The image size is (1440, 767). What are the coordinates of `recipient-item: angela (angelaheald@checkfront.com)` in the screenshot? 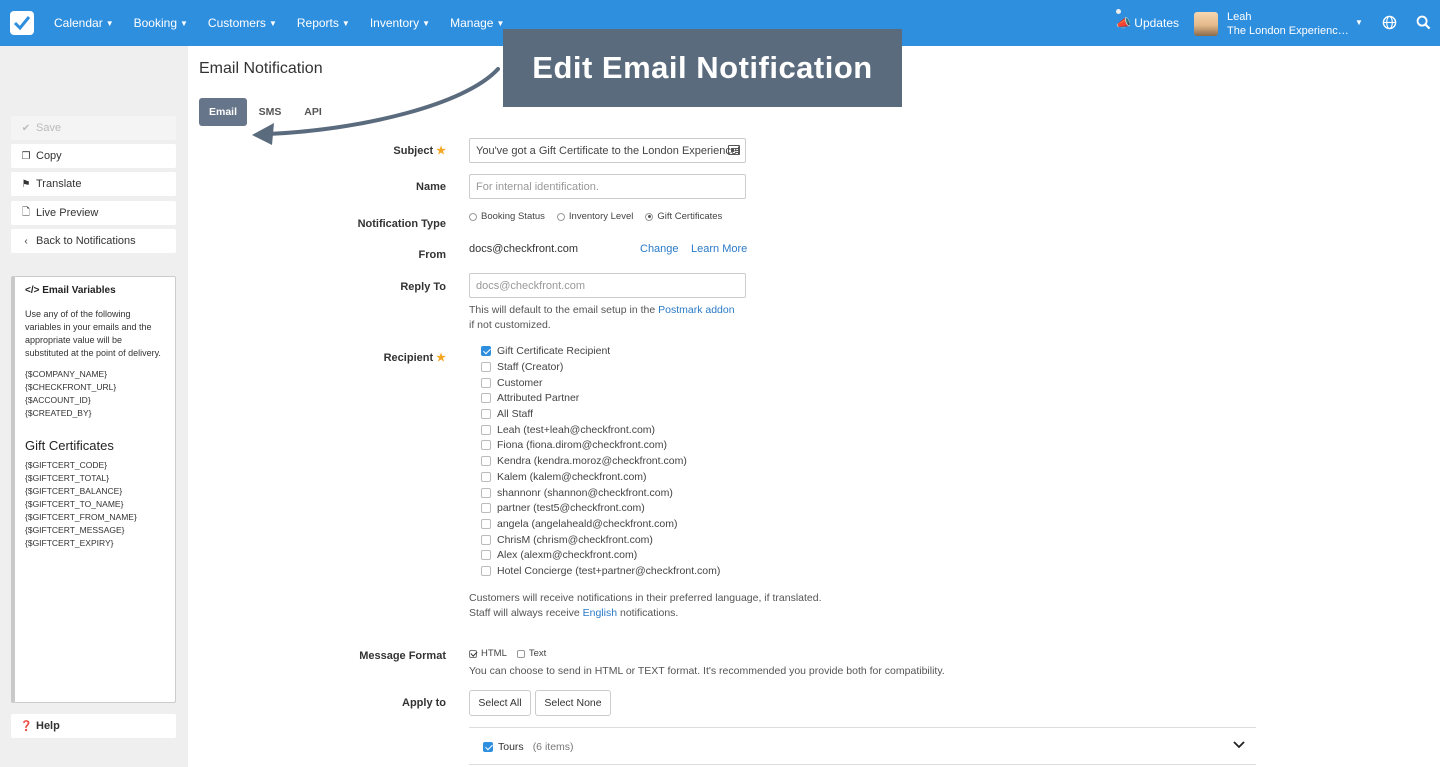 It's located at (579, 524).